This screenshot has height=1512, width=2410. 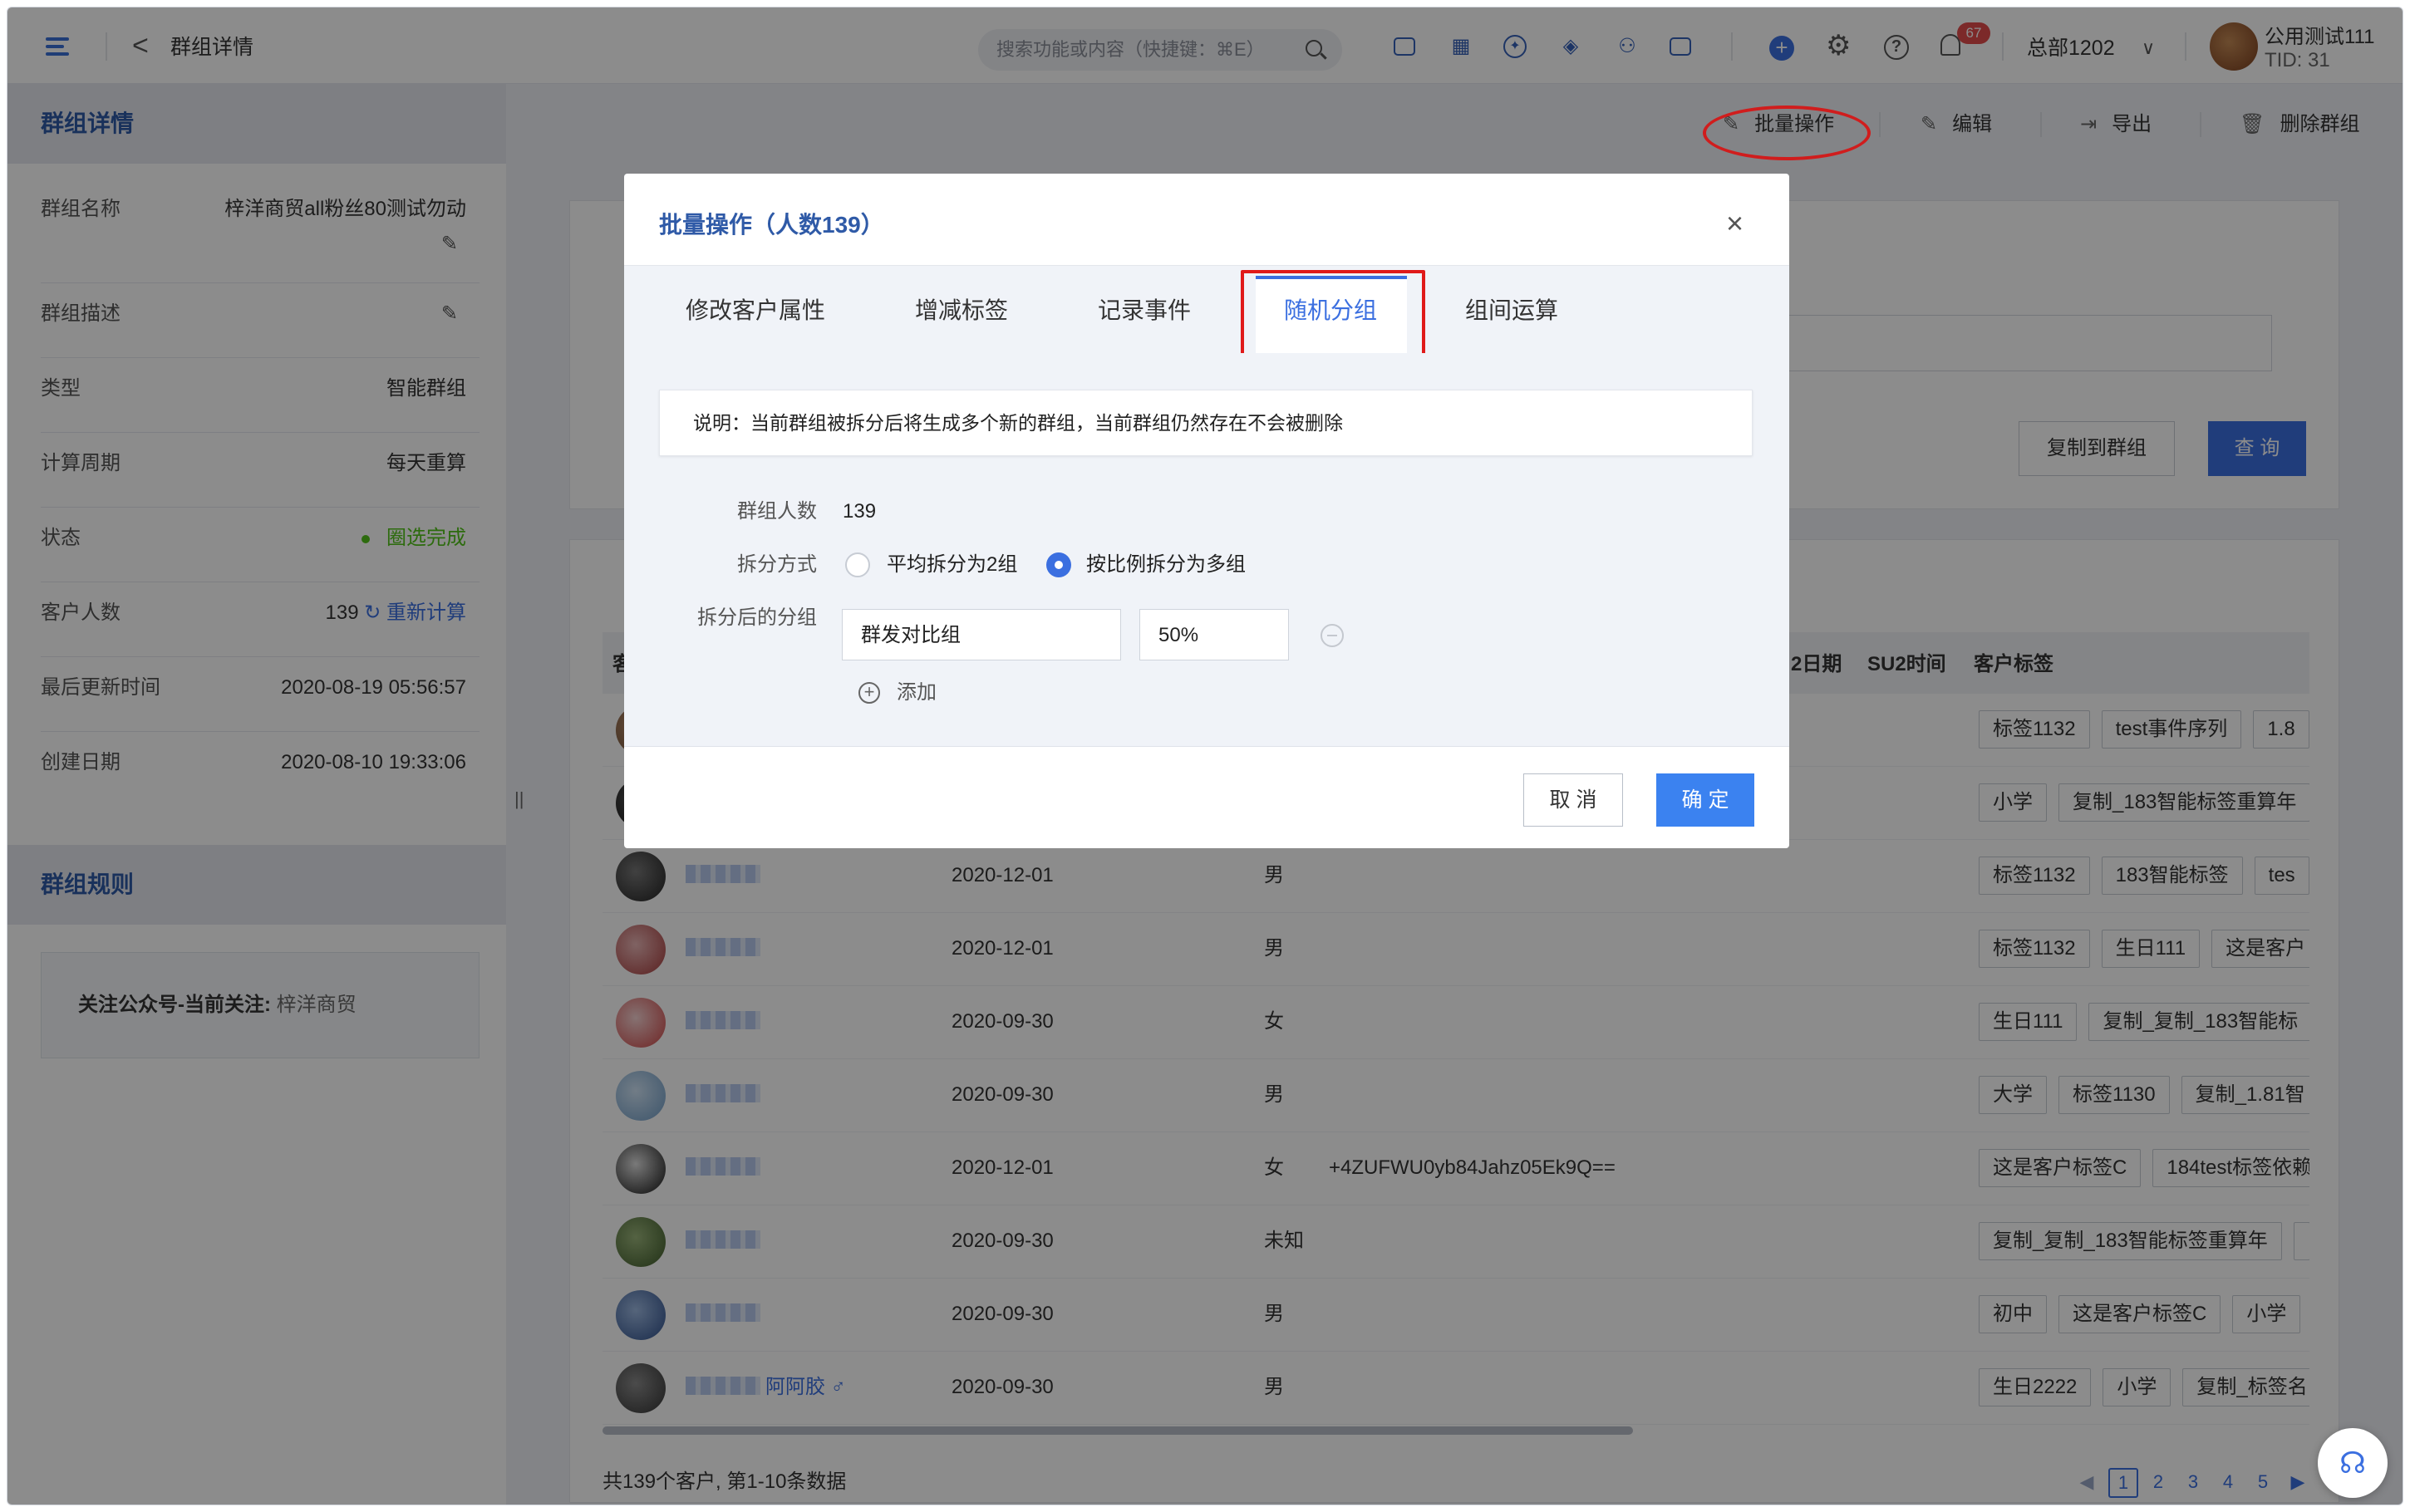 I want to click on confirm-button: 确 定, so click(x=1705, y=800).